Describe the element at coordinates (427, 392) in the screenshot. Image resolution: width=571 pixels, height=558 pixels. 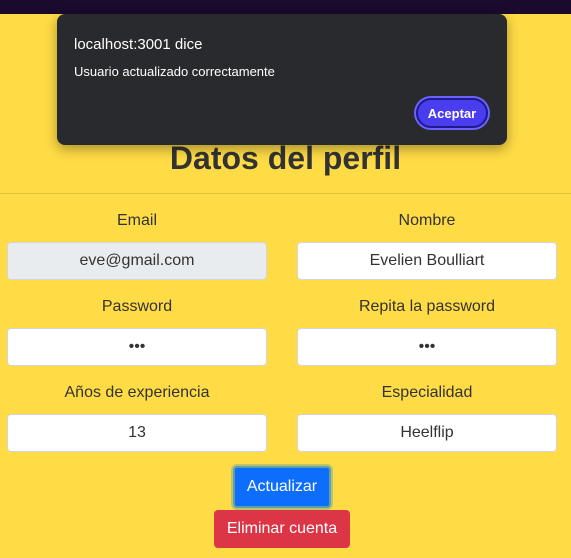
I see `especialidad-label: Especialidad` at that location.